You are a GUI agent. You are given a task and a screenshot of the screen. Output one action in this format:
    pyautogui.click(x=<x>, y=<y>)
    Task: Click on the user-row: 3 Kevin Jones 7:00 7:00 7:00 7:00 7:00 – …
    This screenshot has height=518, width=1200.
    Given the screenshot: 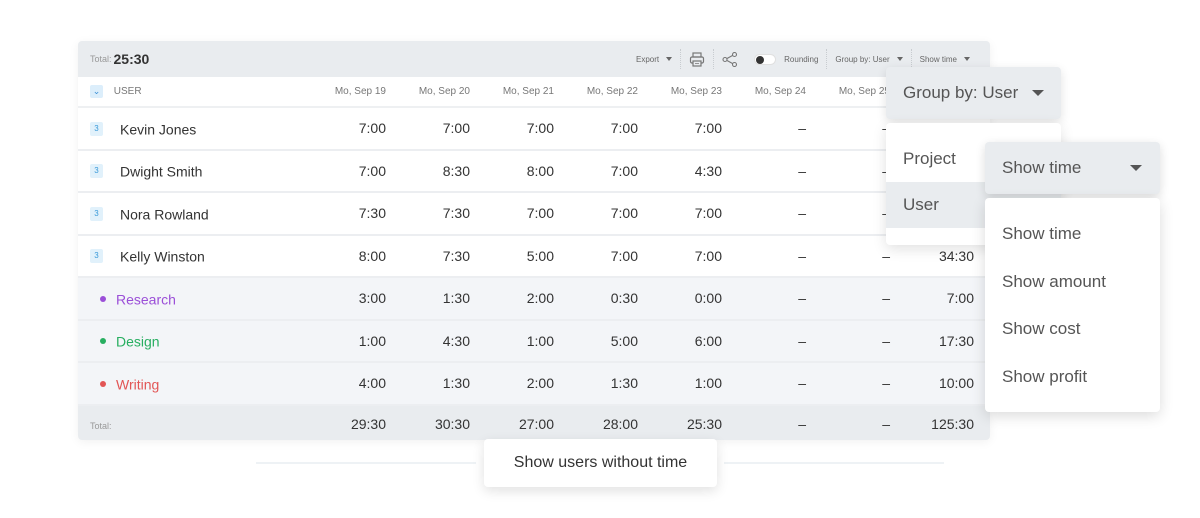 What is the action you would take?
    pyautogui.click(x=534, y=128)
    